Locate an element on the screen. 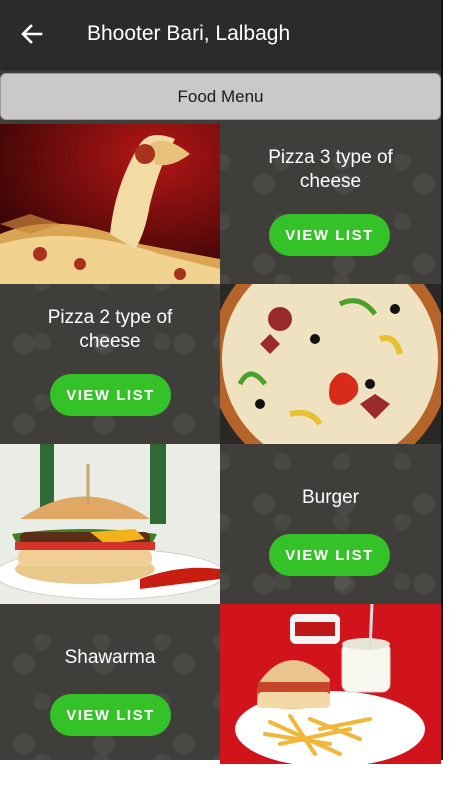 This screenshot has height=800, width=464. food-menu-bar: Food Menu is located at coordinates (220, 96).